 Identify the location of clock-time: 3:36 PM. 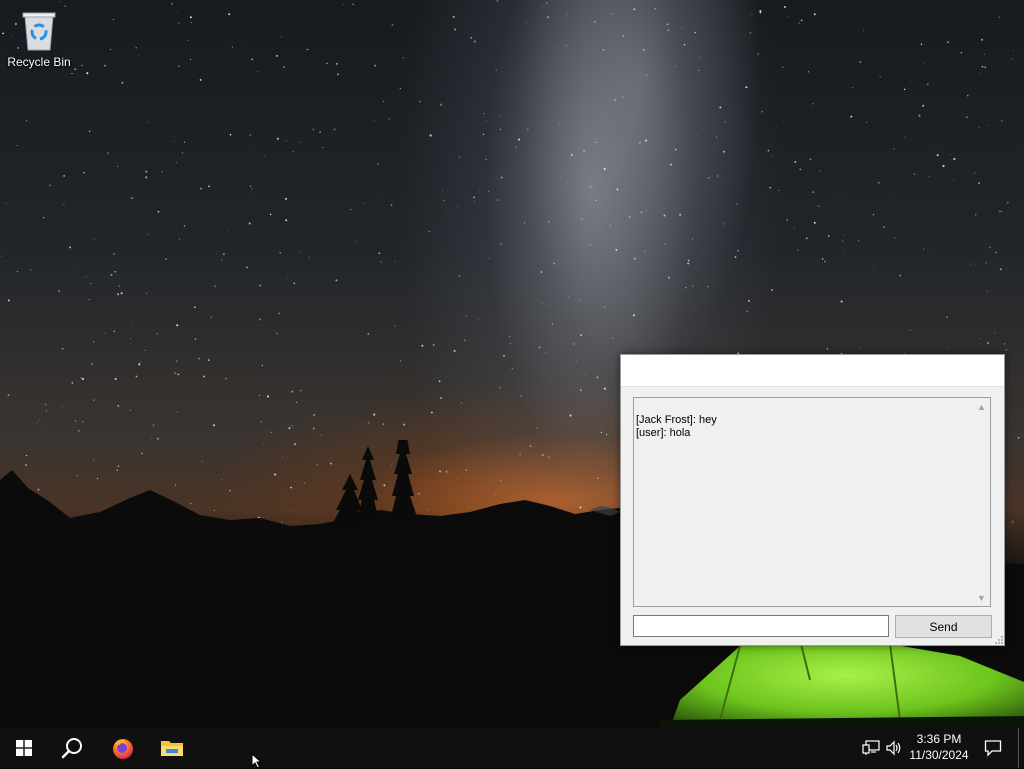
(939, 739).